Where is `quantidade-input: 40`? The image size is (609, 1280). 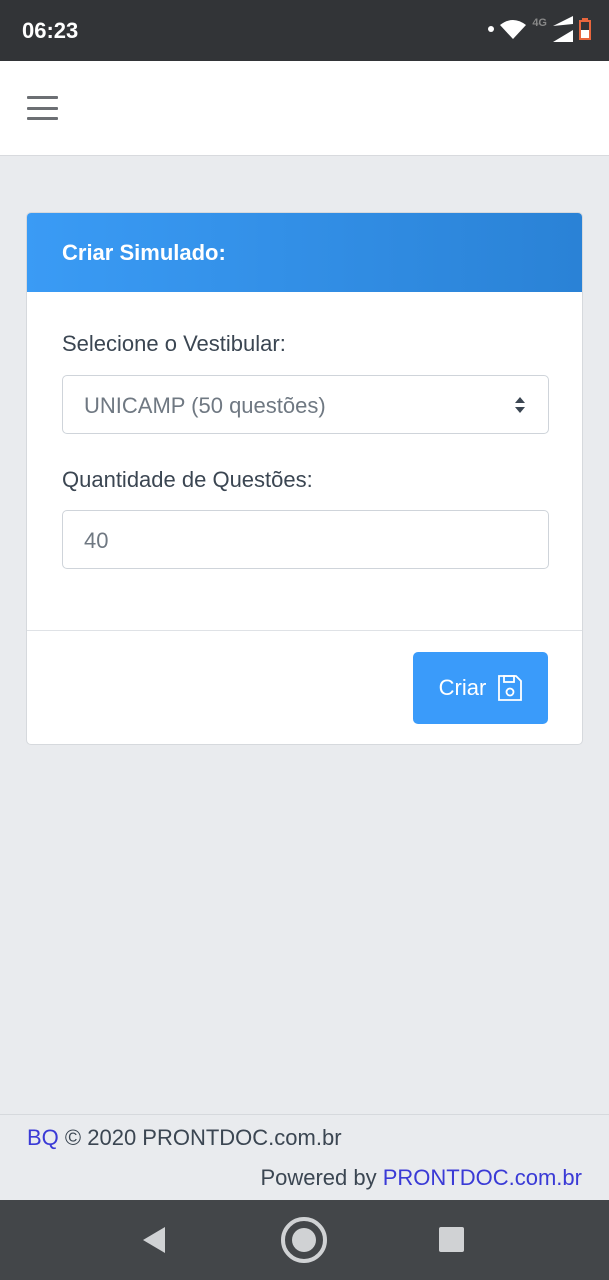
quantidade-input: 40 is located at coordinates (305, 539).